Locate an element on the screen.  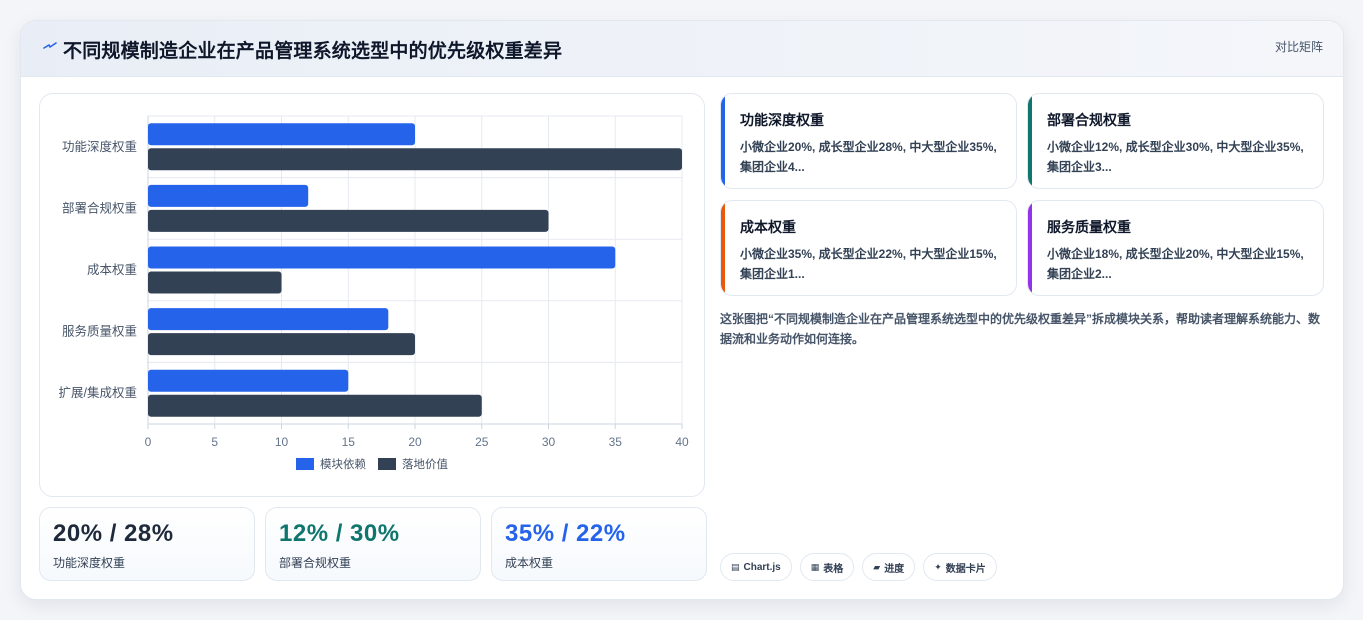
info-title: 服务质量权重 is located at coordinates (1089, 227).